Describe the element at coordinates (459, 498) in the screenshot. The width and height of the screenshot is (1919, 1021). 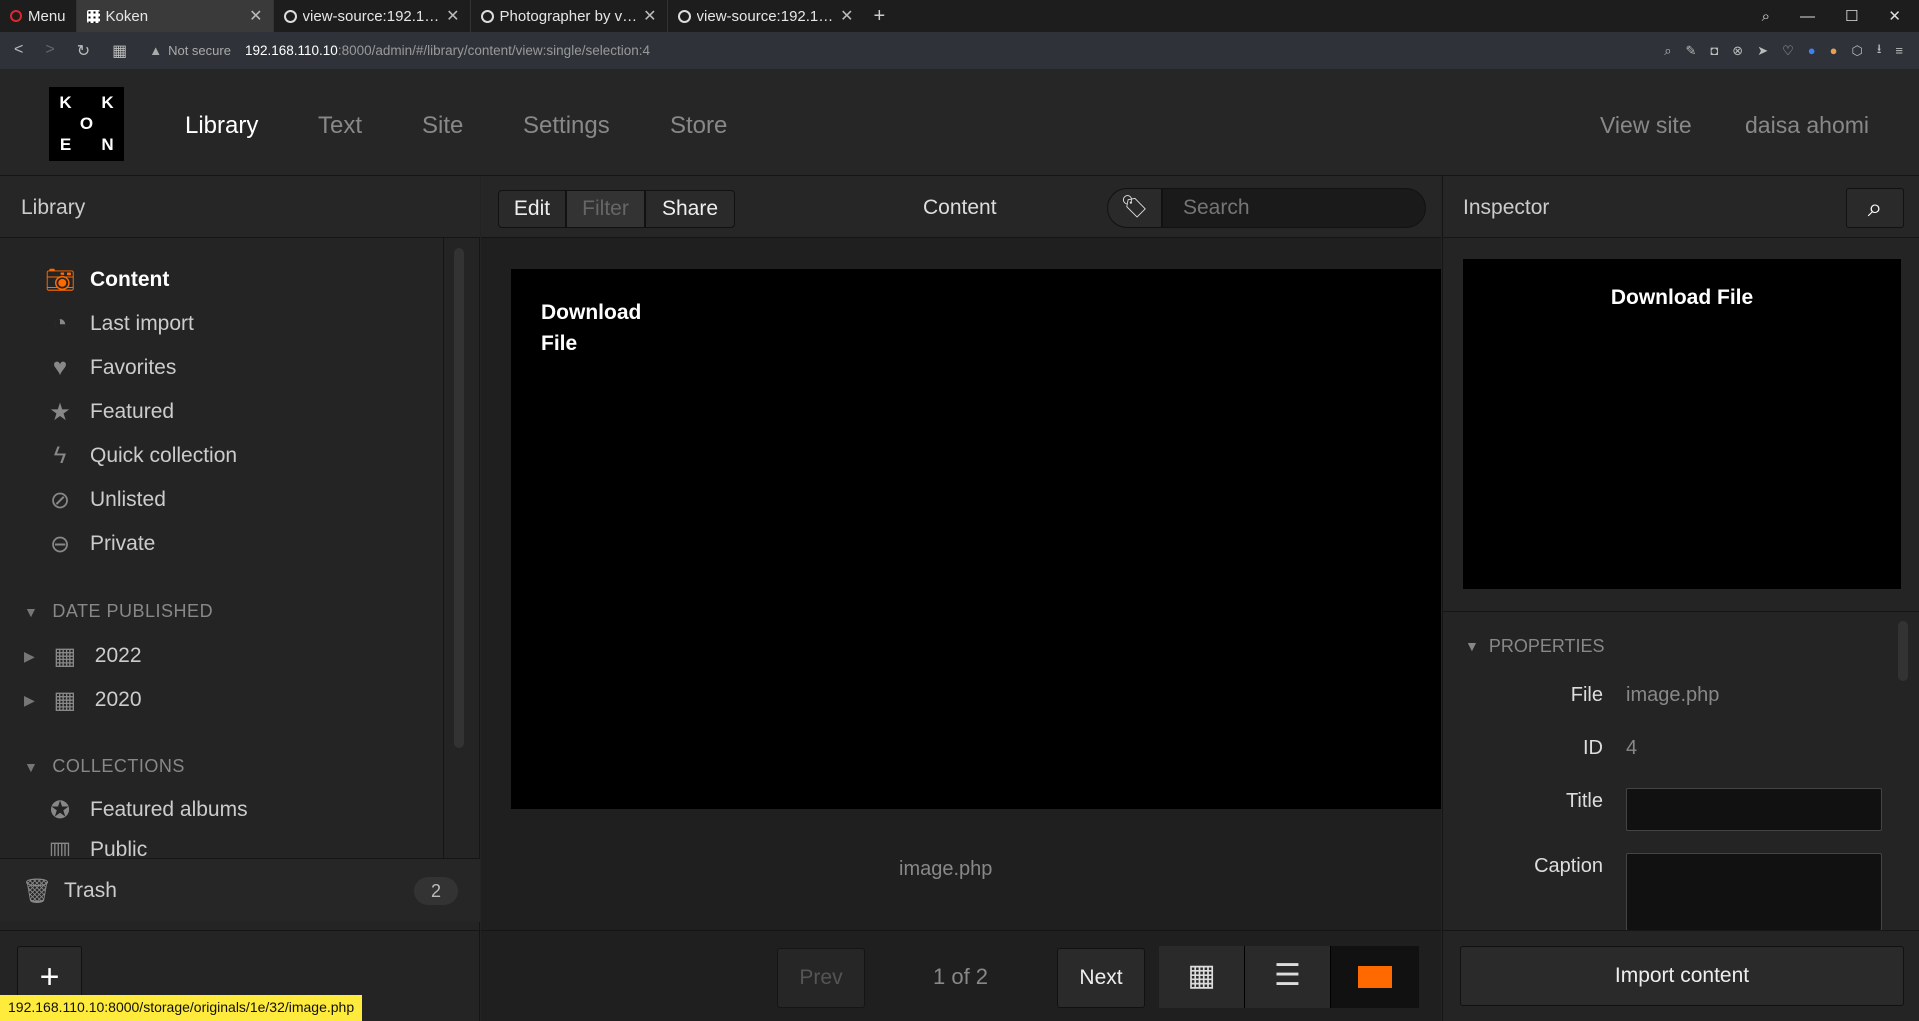
I see `sidebar-scrollbar` at that location.